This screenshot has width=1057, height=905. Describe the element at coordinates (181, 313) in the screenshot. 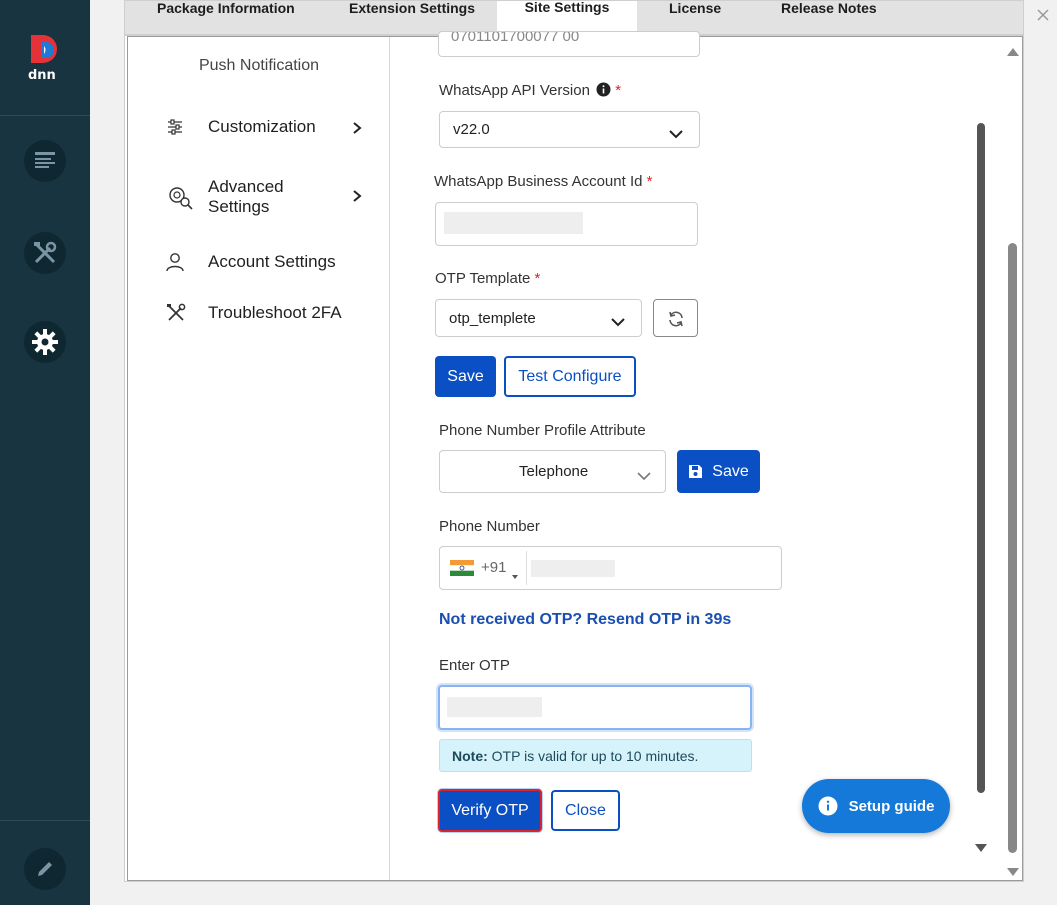

I see `wrench-screwdriver-icon` at that location.